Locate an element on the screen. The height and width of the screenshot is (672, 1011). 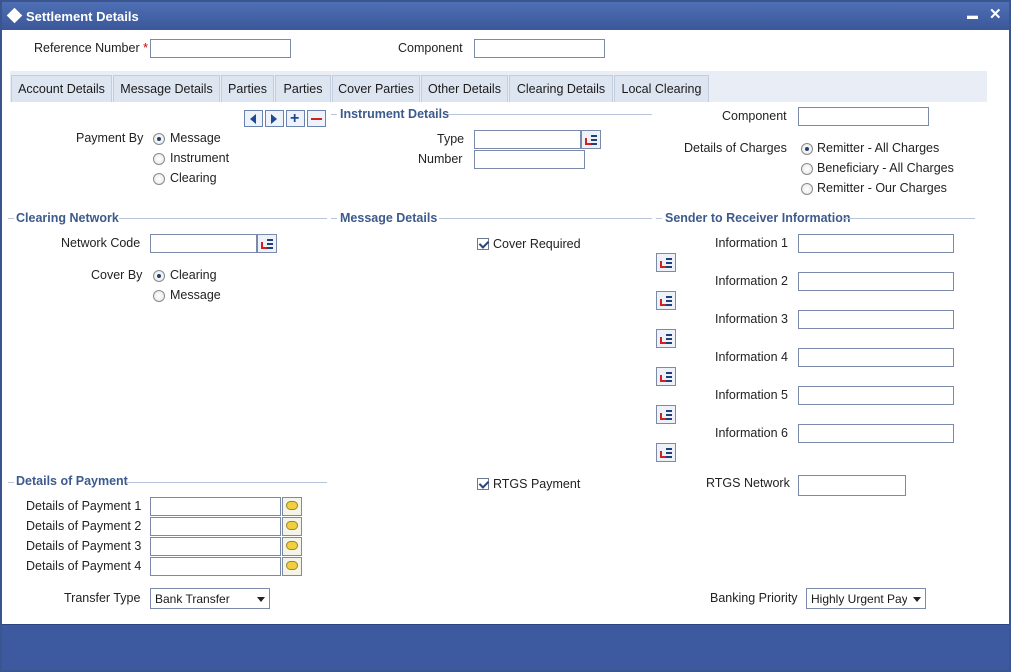
add-row-button: + is located at coordinates (295, 118).